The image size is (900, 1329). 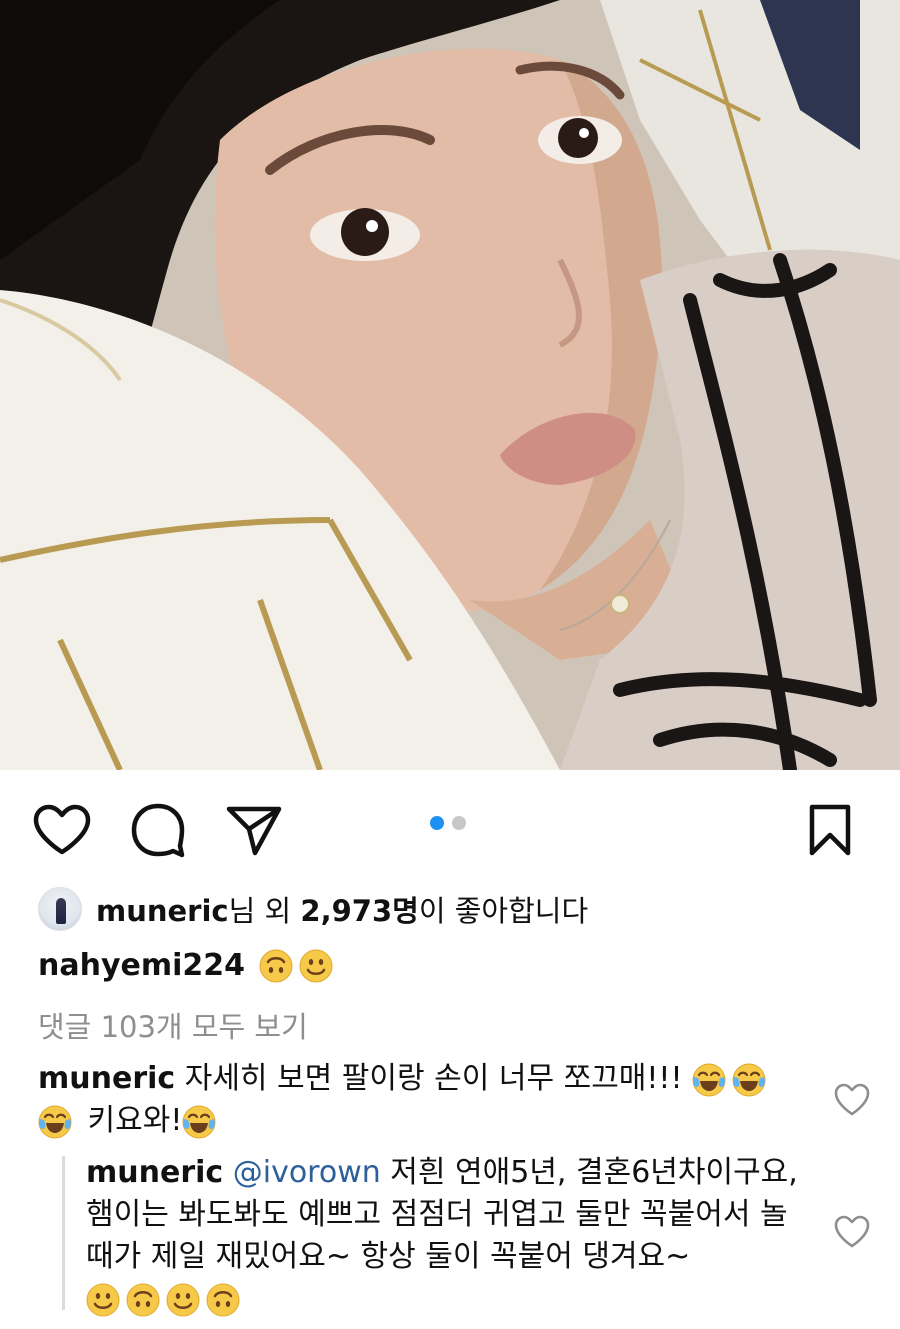 I want to click on share-button, so click(x=254, y=830).